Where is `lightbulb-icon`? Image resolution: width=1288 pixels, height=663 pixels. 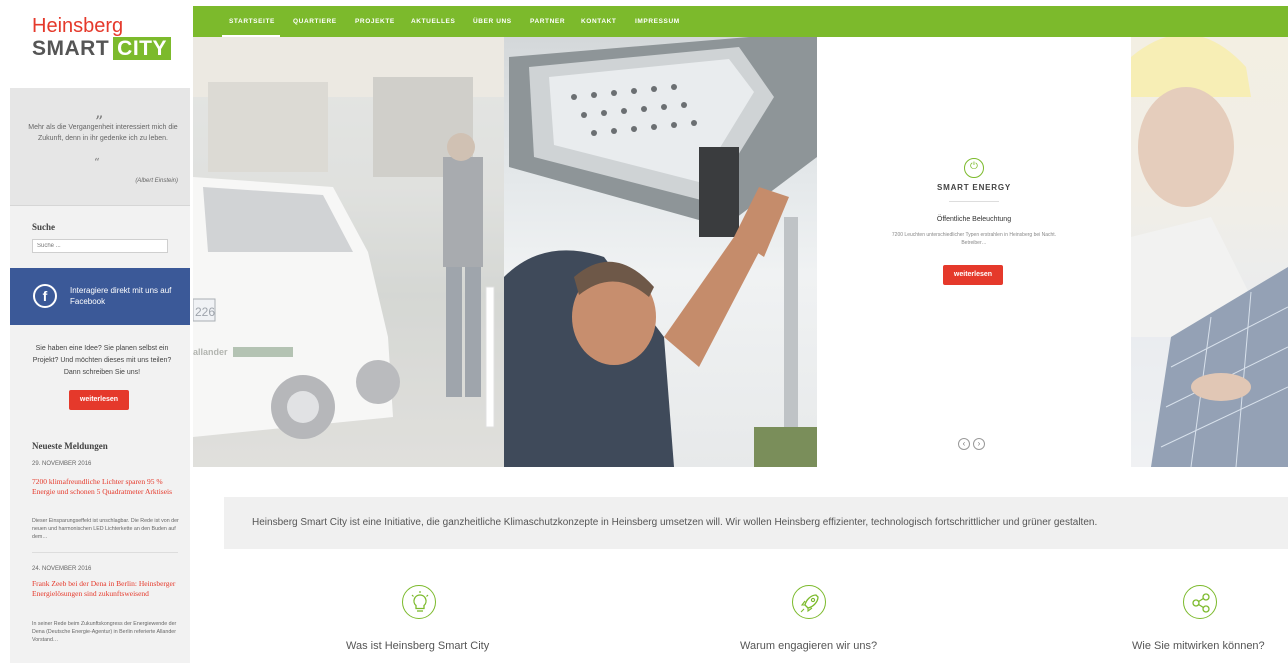
lightbulb-icon is located at coordinates (419, 602).